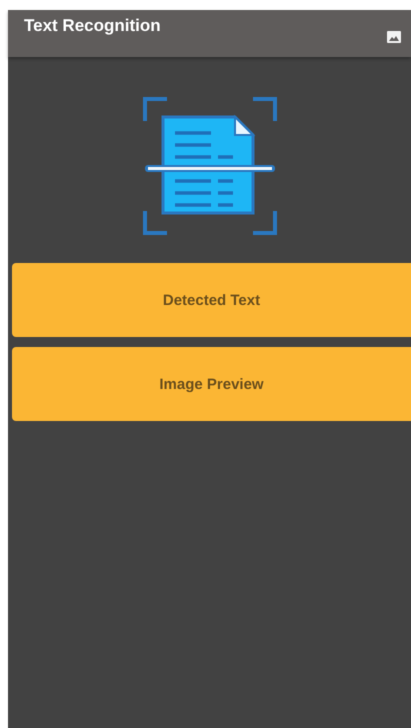  Describe the element at coordinates (209, 166) in the screenshot. I see `document-scan-icon` at that location.